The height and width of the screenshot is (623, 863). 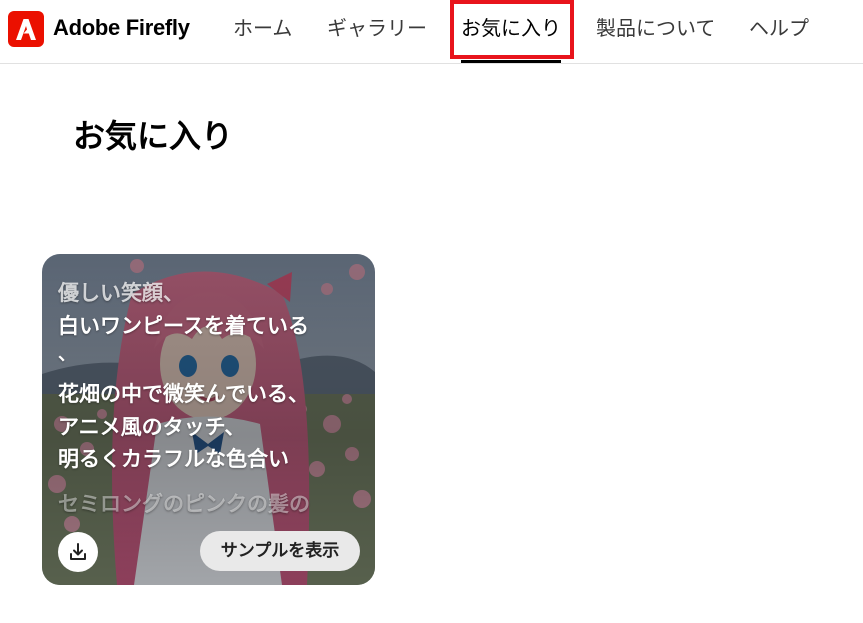 I want to click on nav-item-home: ホーム, so click(x=262, y=28).